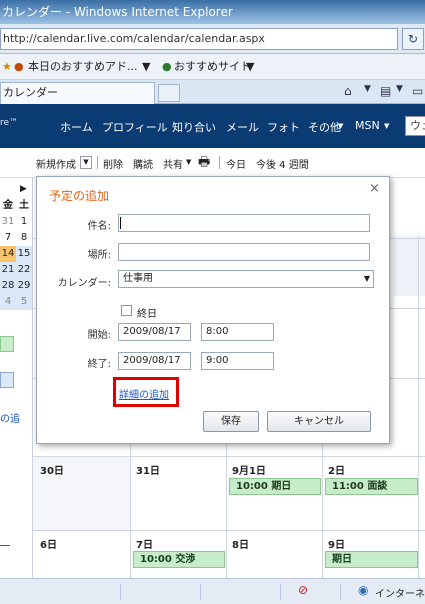  Describe the element at coordinates (283, 127) in the screenshot. I see `nav-photos: フォト` at that location.